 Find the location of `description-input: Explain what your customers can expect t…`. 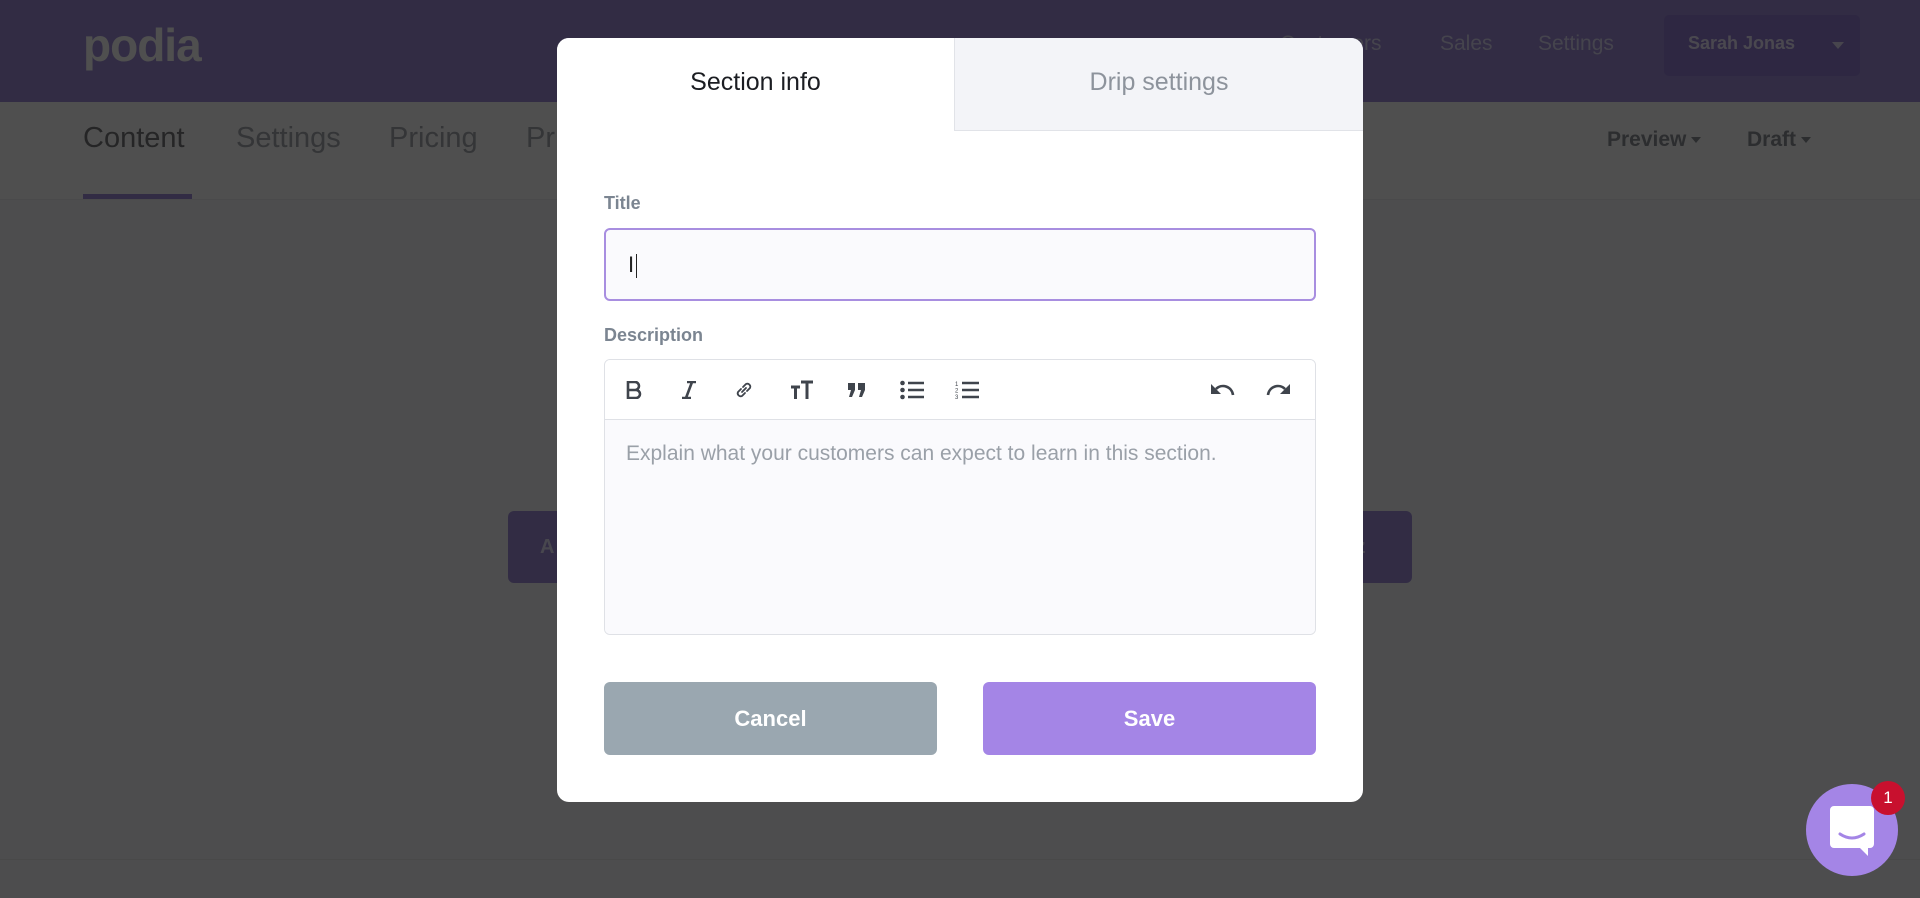

description-input: Explain what your customers can expect t… is located at coordinates (960, 527).